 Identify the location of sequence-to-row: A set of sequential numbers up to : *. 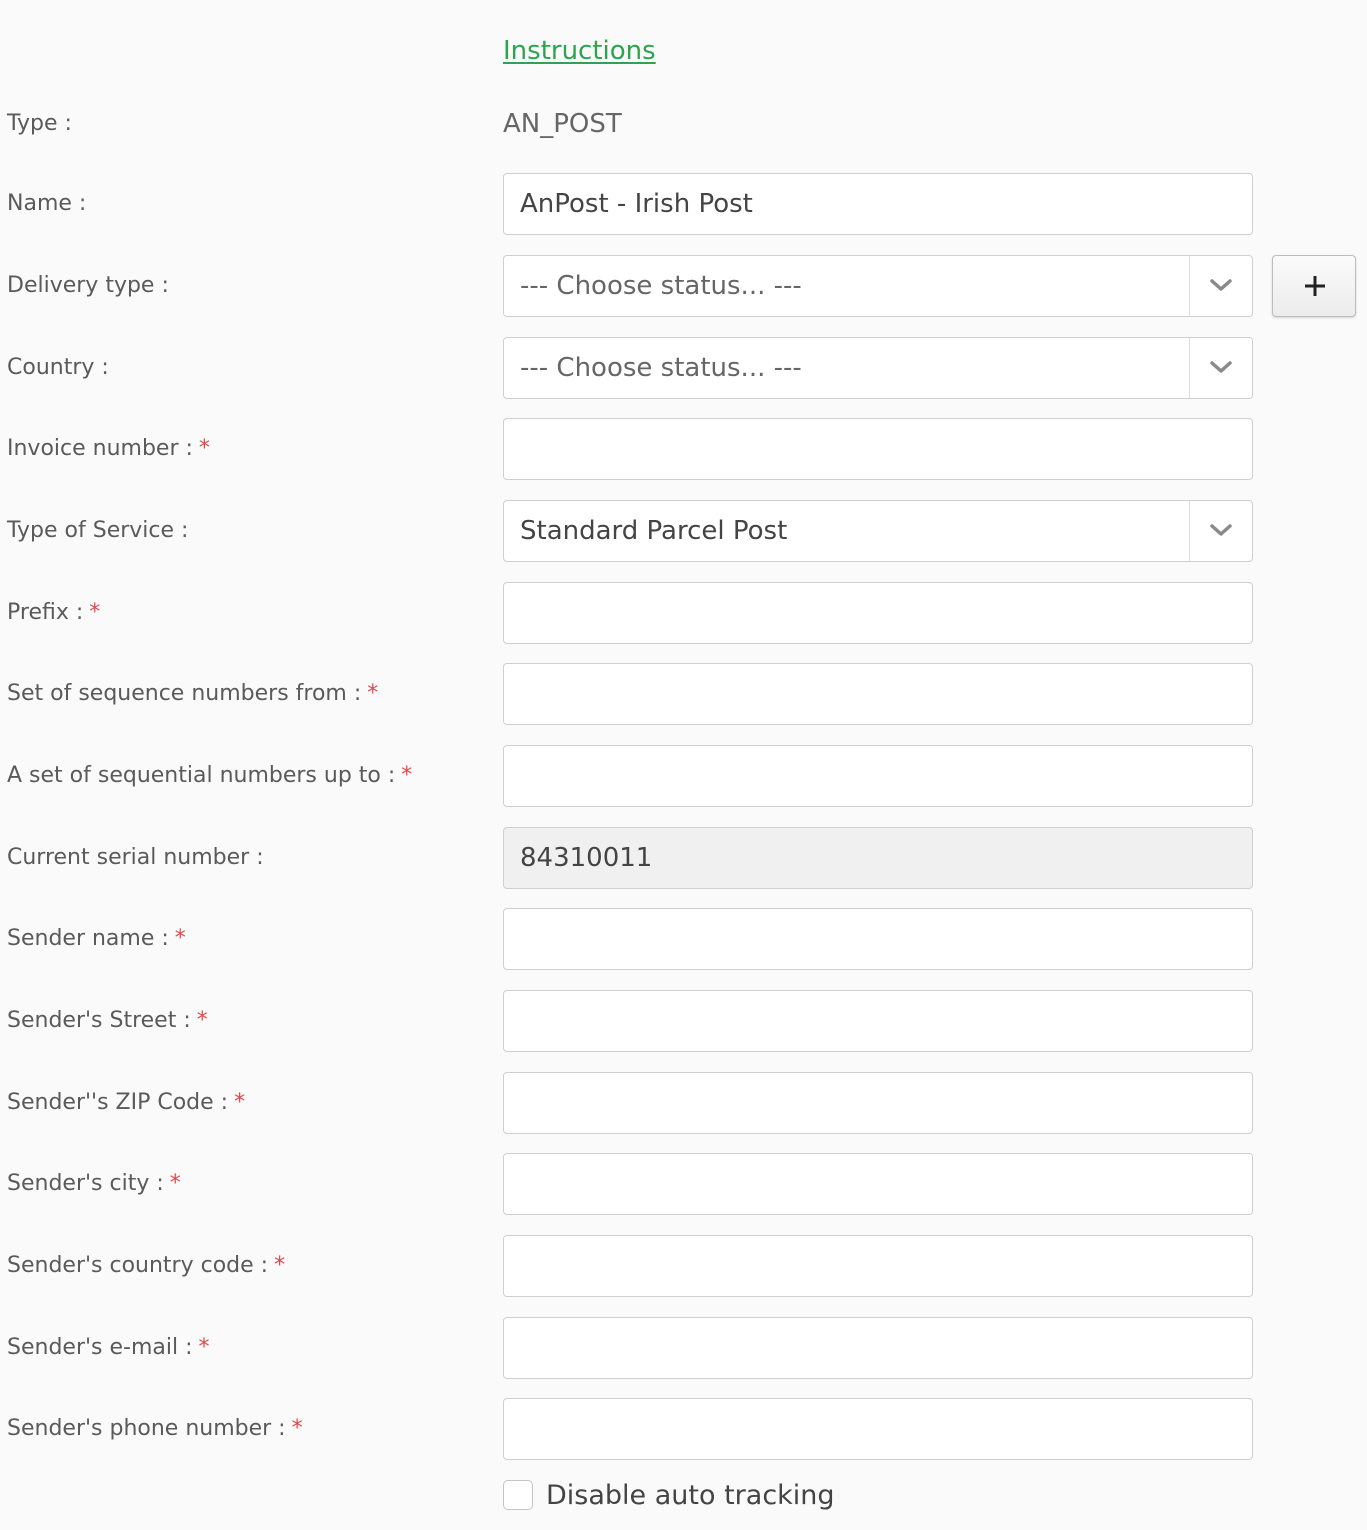
(683, 776).